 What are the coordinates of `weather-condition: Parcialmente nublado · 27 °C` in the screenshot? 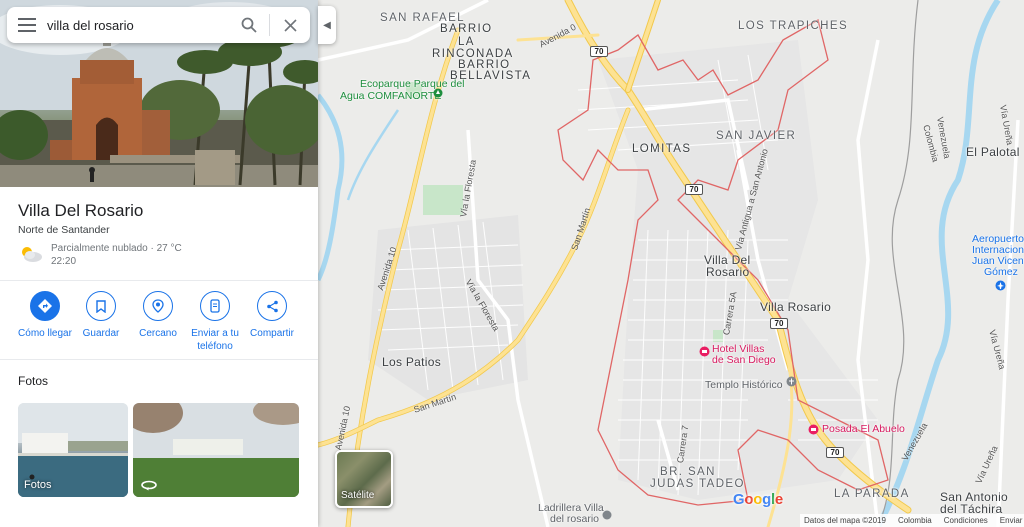 It's located at (116, 248).